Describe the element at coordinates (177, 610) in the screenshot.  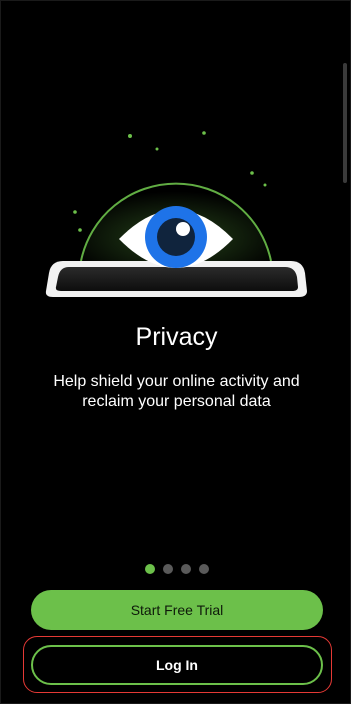
I see `start-free-trial-button: Start Free Trial` at that location.